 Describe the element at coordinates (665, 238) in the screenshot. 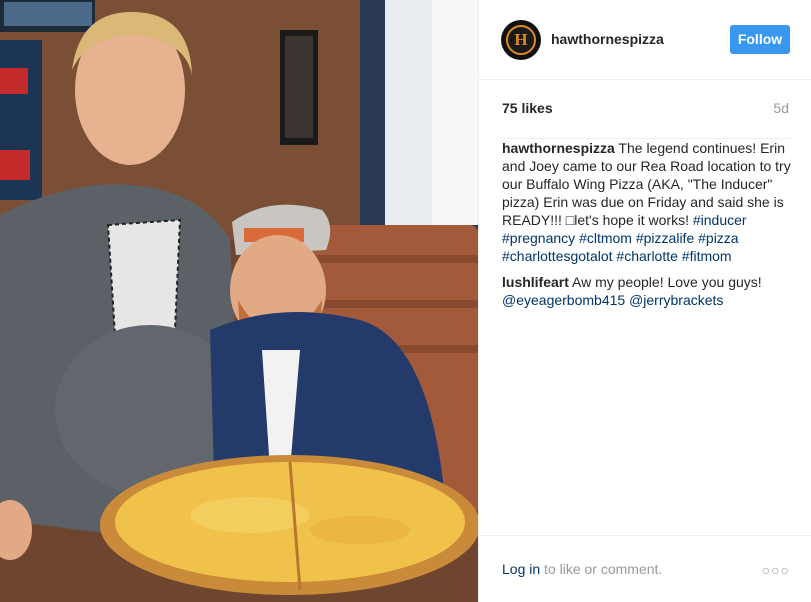

I see `hashtag: #pizzalife` at that location.